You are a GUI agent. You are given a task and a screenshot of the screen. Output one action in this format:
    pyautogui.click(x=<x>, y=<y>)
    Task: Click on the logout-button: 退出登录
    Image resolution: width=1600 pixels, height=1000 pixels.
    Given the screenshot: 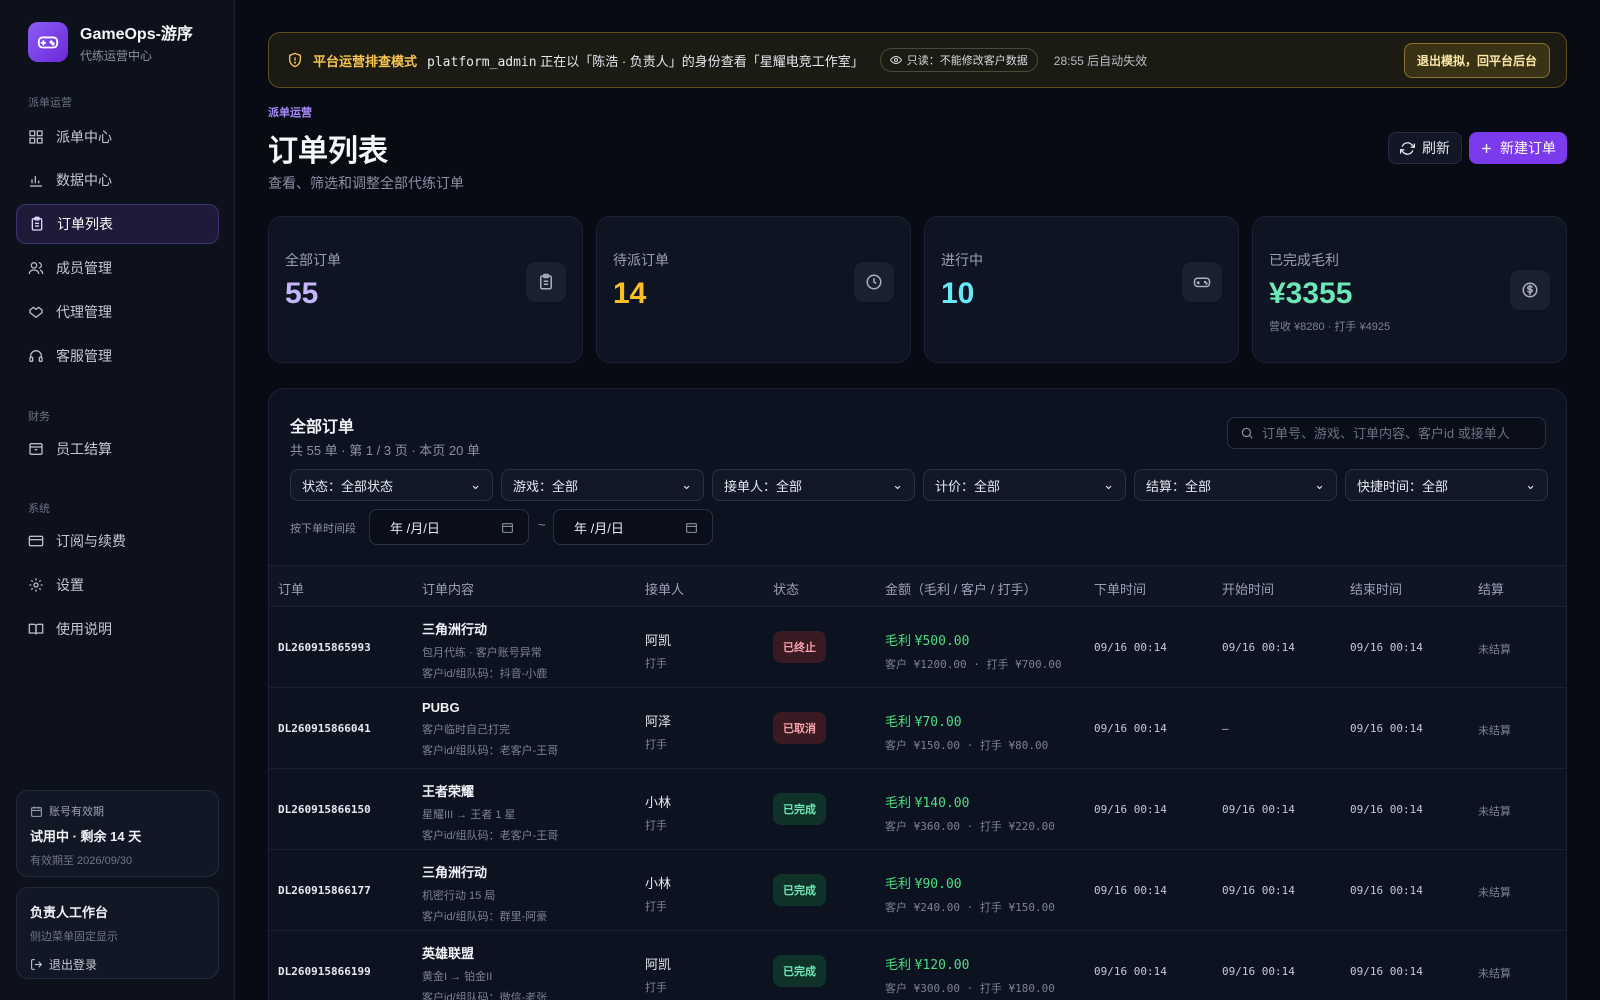 What is the action you would take?
    pyautogui.click(x=117, y=964)
    